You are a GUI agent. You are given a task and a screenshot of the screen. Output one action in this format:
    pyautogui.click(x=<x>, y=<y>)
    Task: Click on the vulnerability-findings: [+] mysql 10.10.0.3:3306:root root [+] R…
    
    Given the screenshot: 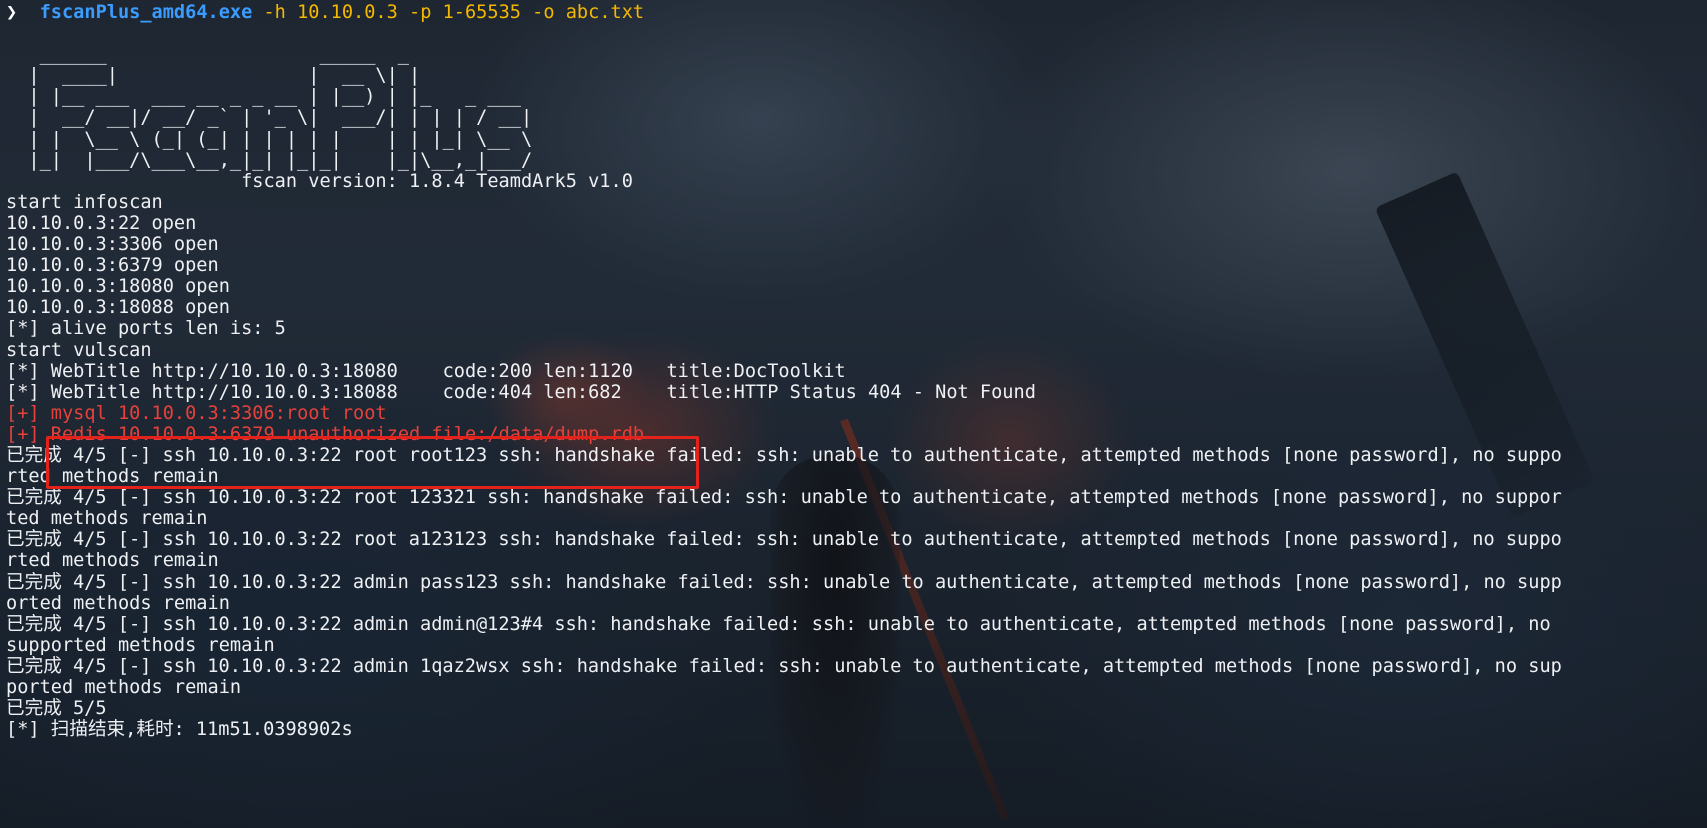 What is the action you would take?
    pyautogui.click(x=853, y=424)
    